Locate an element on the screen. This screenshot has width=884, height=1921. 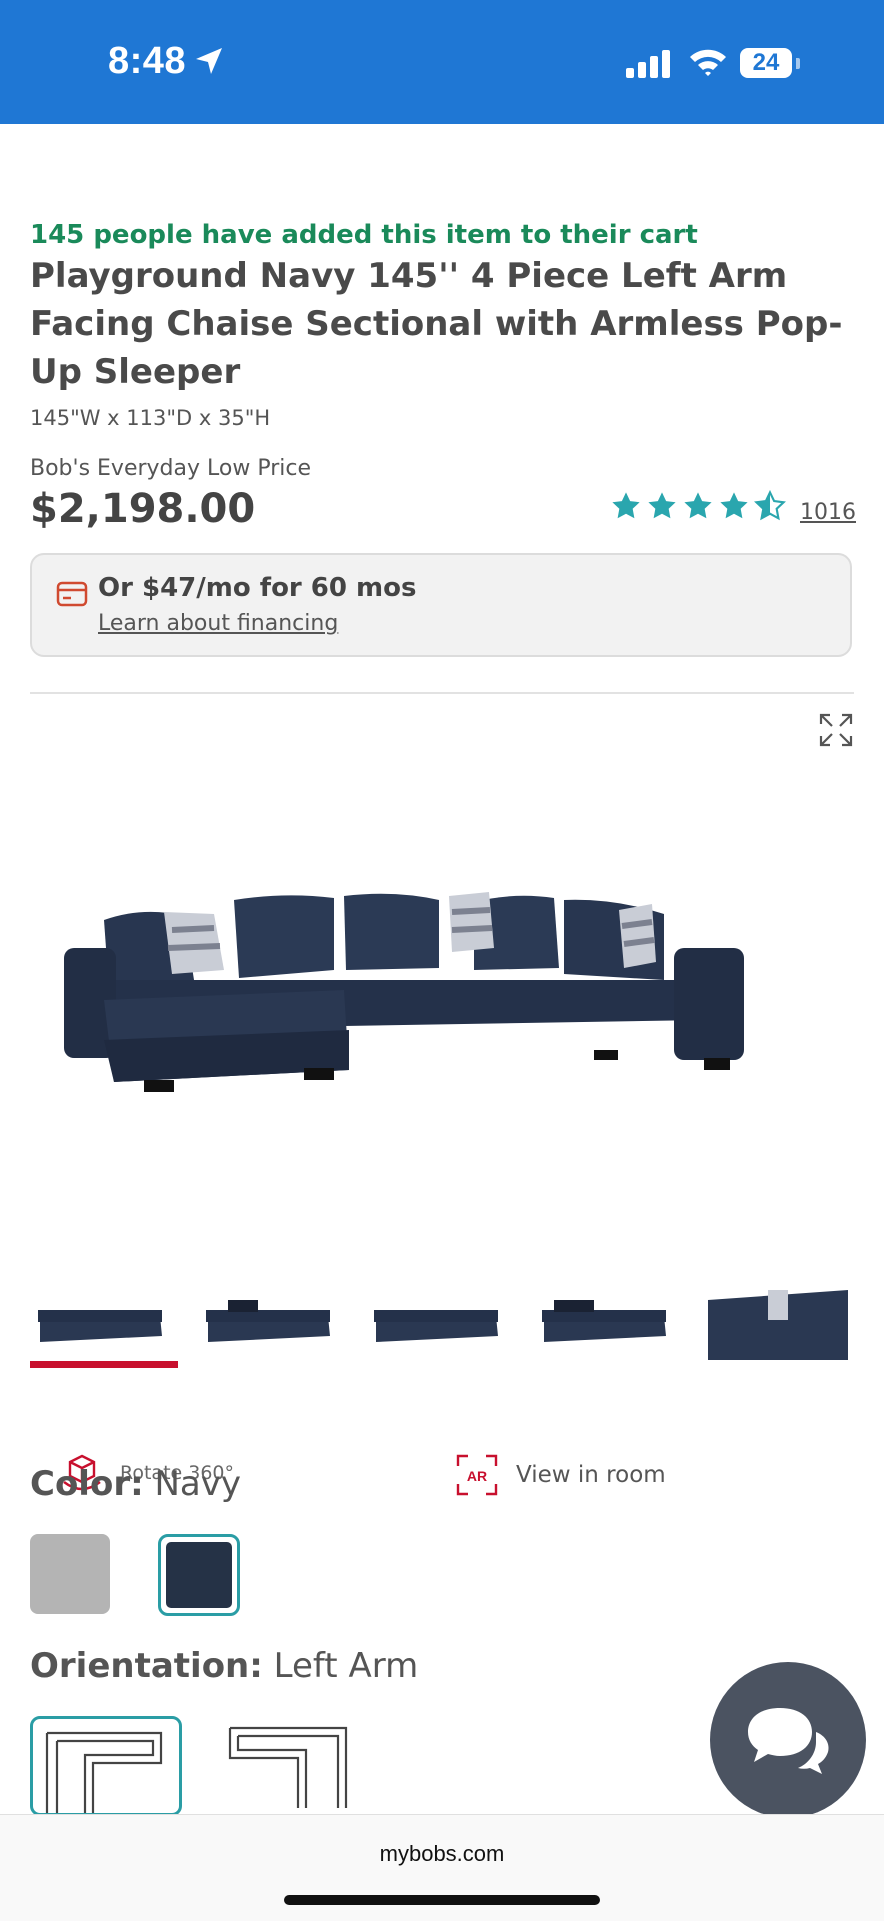
status-bar: 8:48 24 is located at coordinates (442, 62).